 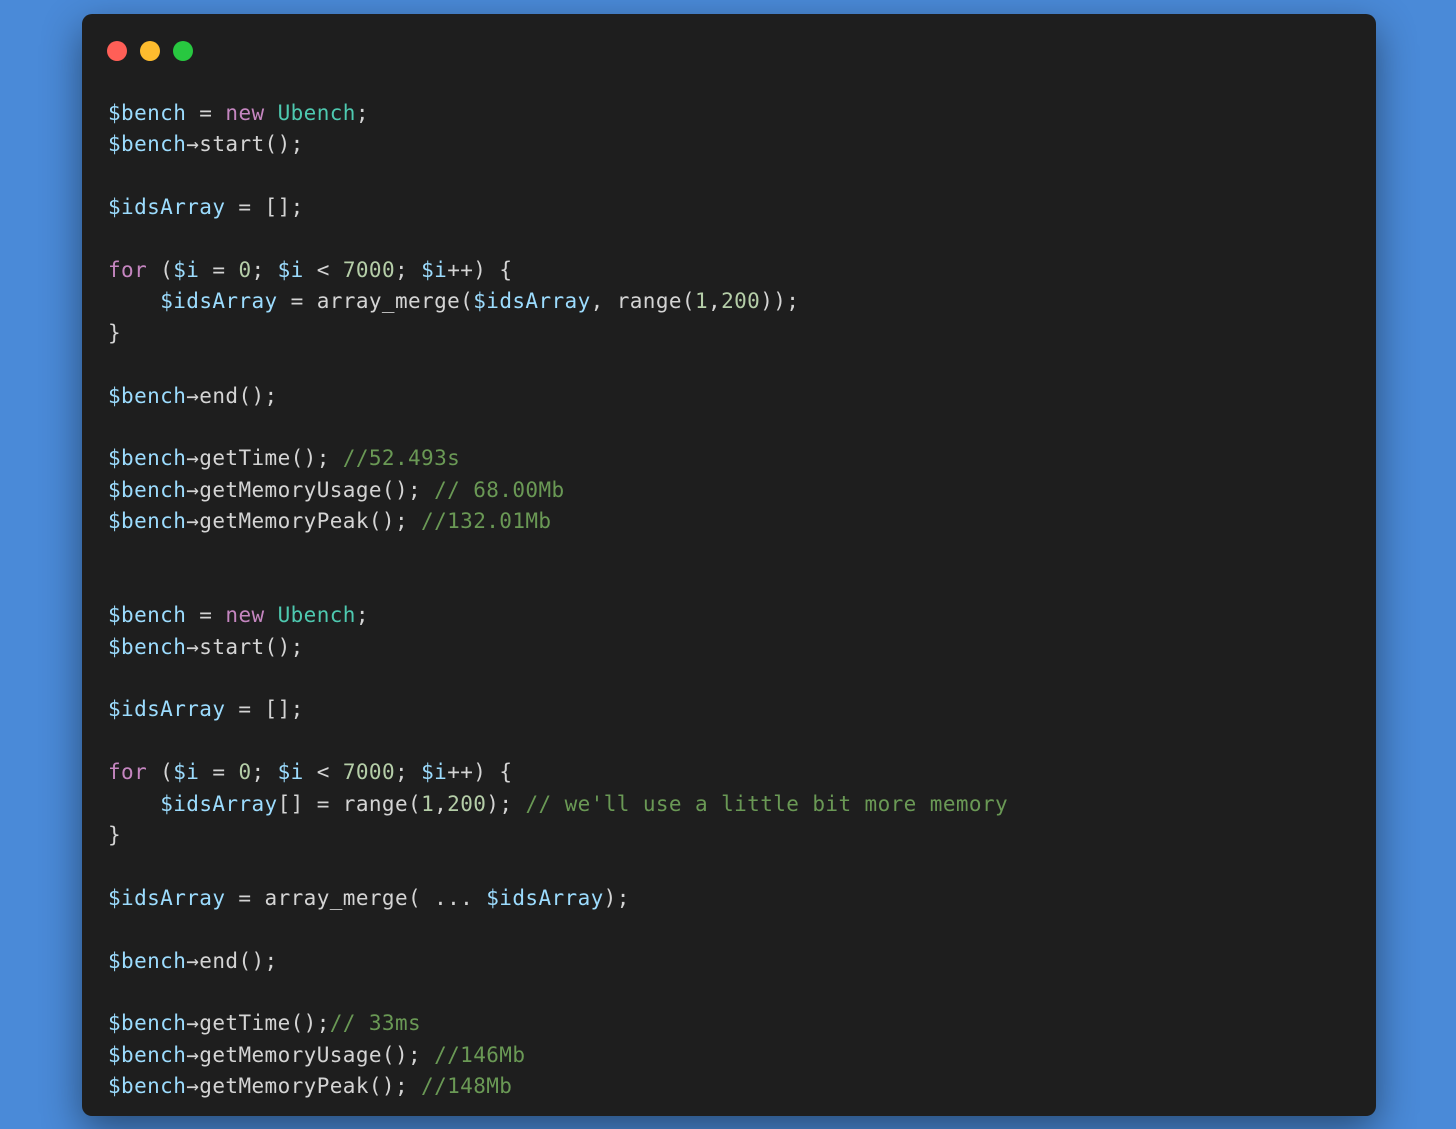 I want to click on code-token: →getTime();, so click(x=258, y=1023).